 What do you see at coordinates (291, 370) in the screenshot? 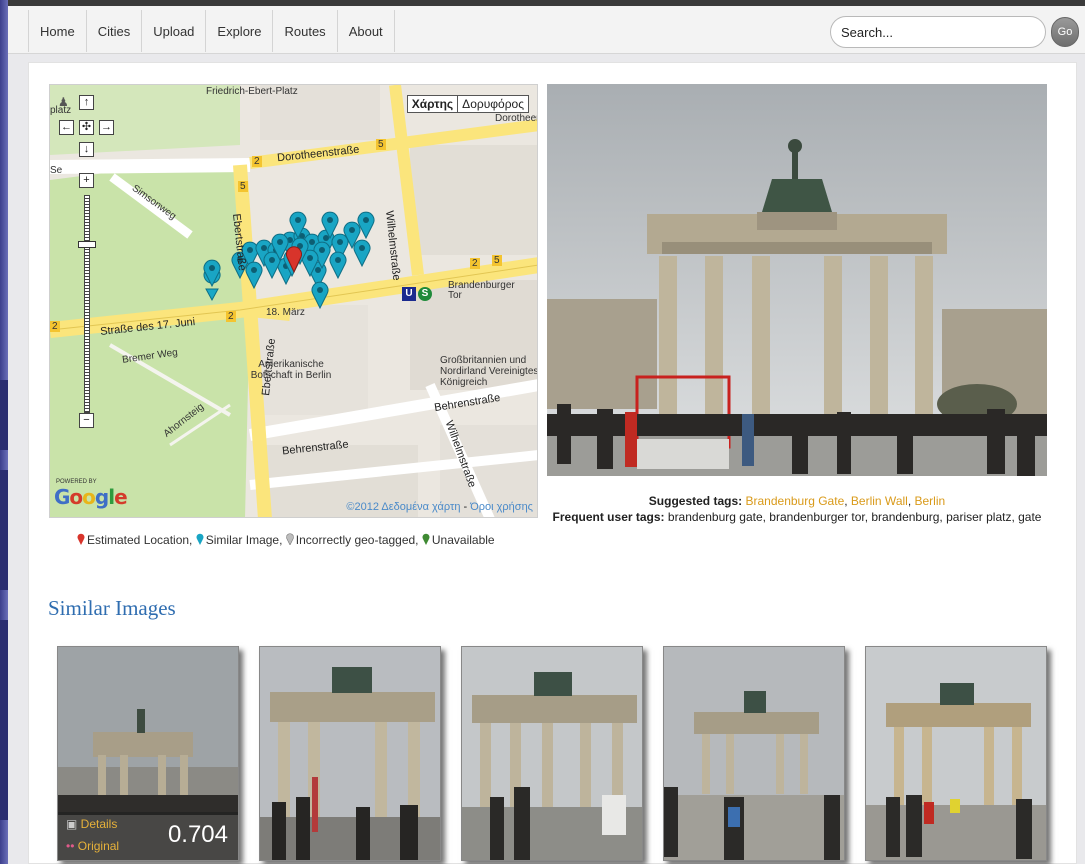
I see `map-label-embassy: Amerikanische Botschaft in Berlin` at bounding box center [291, 370].